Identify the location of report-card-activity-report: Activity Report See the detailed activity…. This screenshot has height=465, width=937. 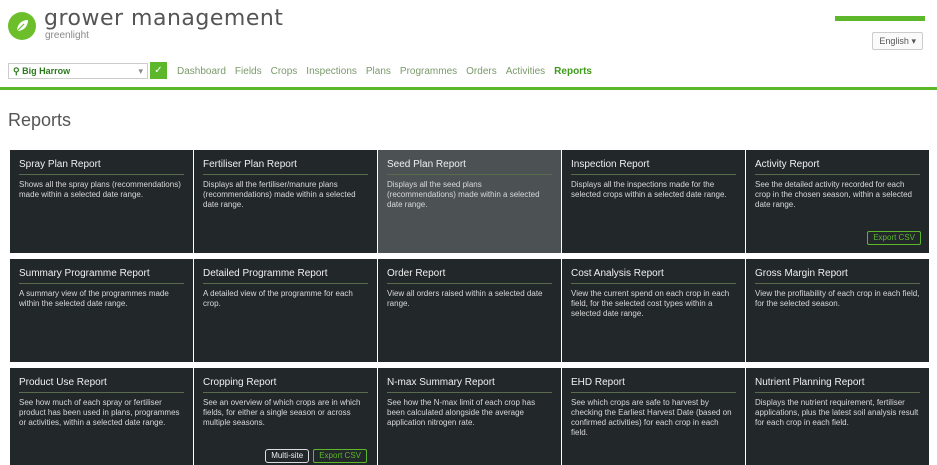
(837, 201).